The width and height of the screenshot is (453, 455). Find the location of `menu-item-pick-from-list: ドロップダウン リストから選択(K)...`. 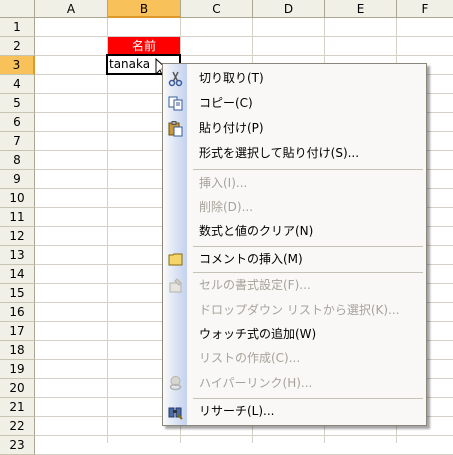

menu-item-pick-from-list: ドロップダウン リストから選択(K)... is located at coordinates (294, 310).